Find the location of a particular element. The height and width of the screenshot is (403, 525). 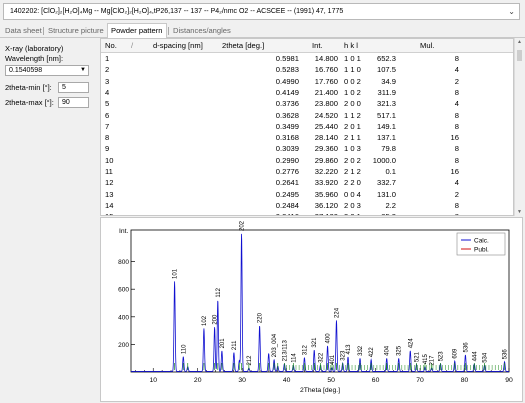

scrollbar-thumb is located at coordinates (519, 55).